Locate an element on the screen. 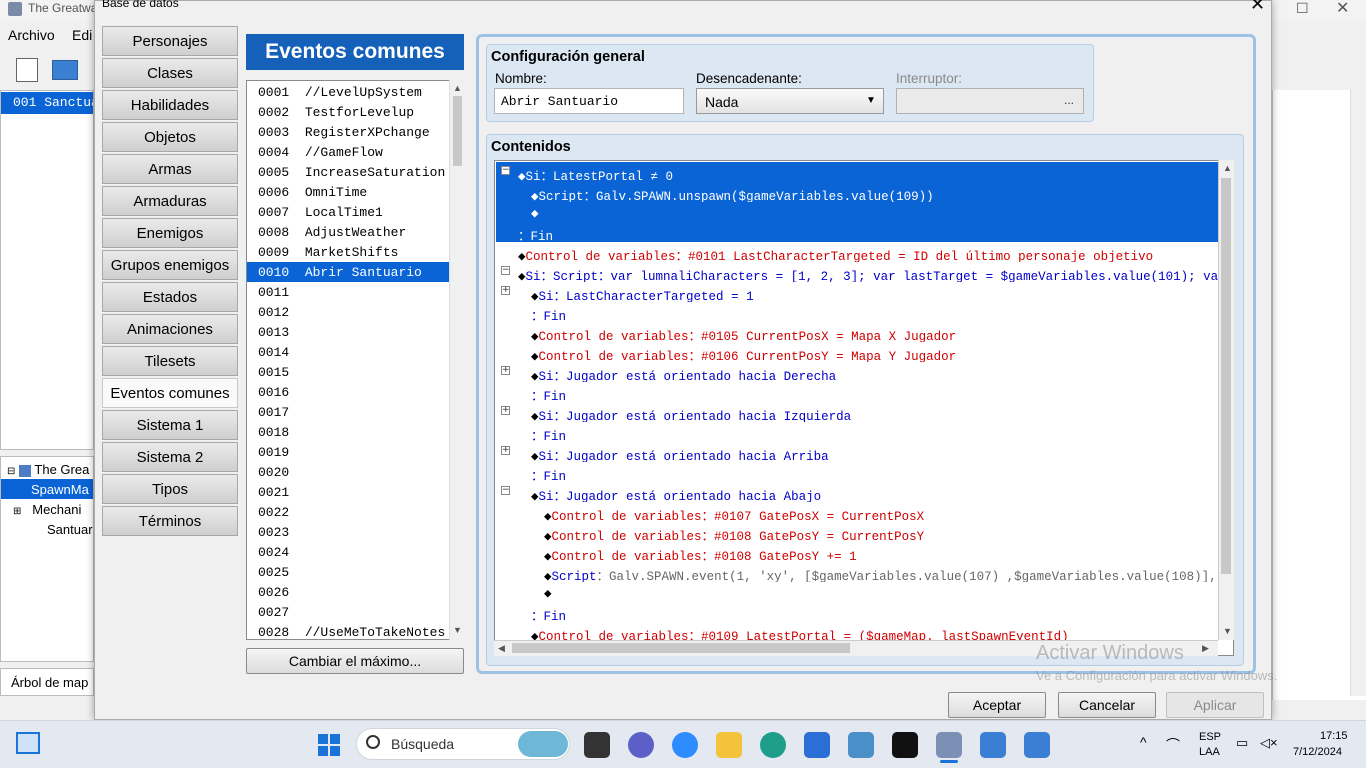 The height and width of the screenshot is (768, 1366). scroll-thumb is located at coordinates (457, 131).